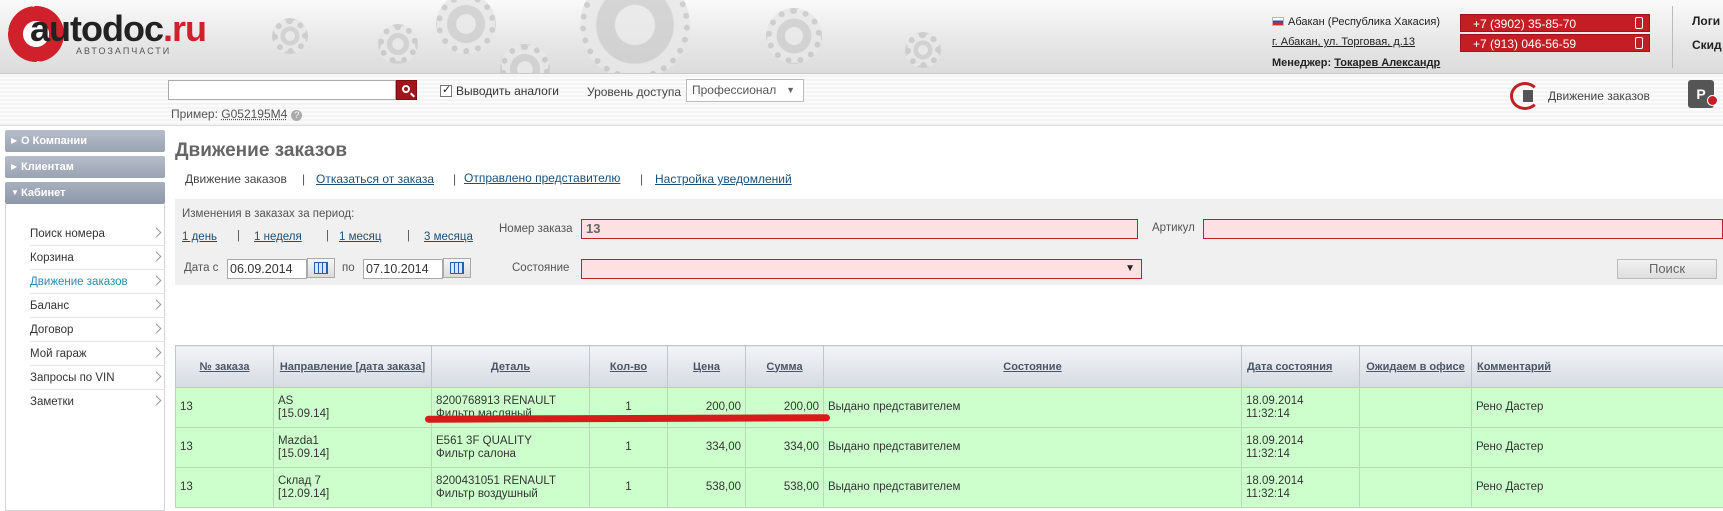 Image resolution: width=1723 pixels, height=511 pixels. Describe the element at coordinates (542, 178) in the screenshot. I see `tab-sent-to-representative: Отправлено представителю` at that location.